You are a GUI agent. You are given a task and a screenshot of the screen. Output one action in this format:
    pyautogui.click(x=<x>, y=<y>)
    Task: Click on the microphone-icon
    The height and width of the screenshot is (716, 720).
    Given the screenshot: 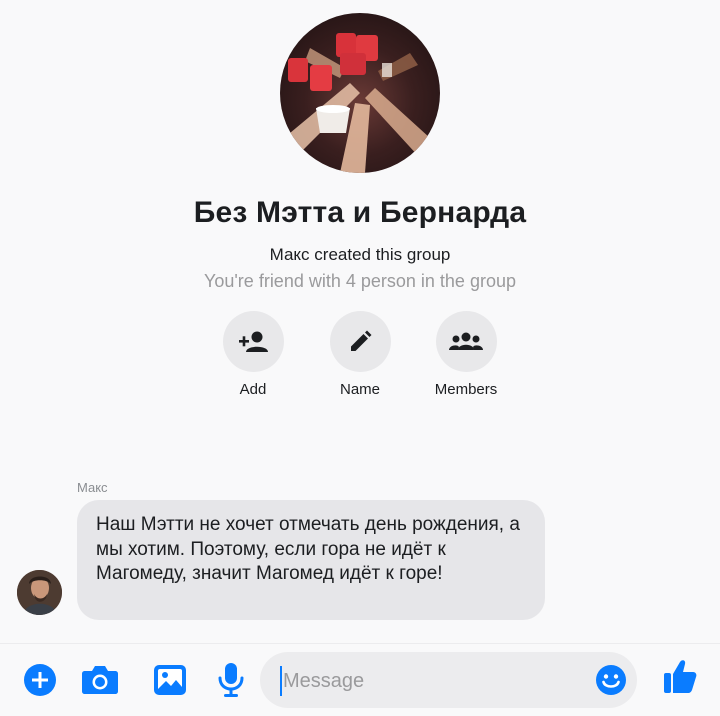 What is the action you would take?
    pyautogui.click(x=231, y=680)
    